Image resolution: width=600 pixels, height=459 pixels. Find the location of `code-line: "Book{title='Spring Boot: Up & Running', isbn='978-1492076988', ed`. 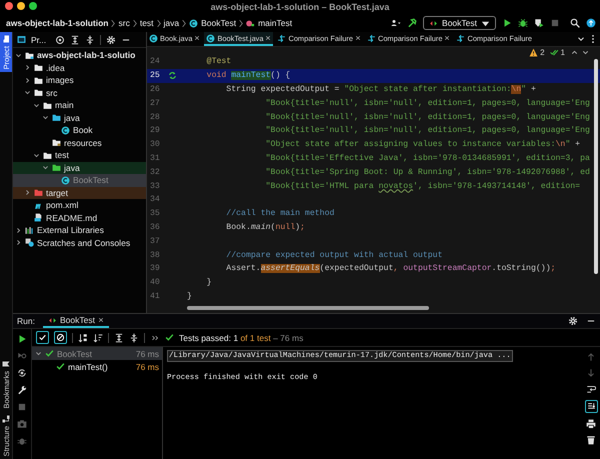

code-line: "Book{title='Spring Boot: Up & Running', isbn='978-1492076988', ed is located at coordinates (427, 172).